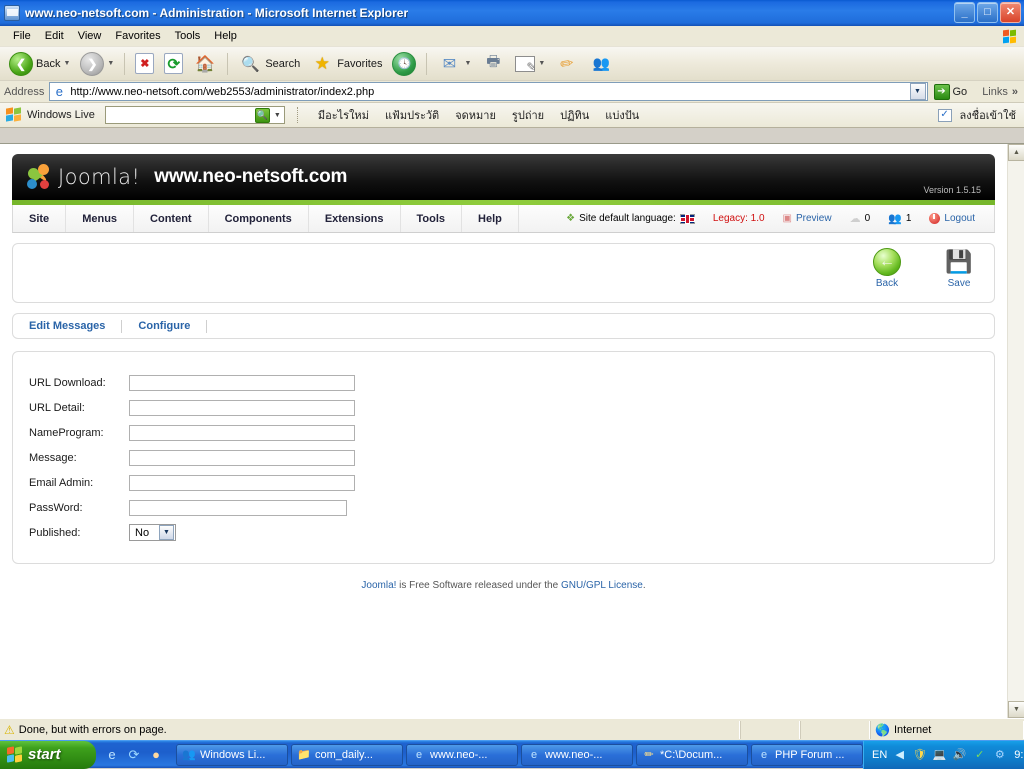 This screenshot has height=769, width=1024. What do you see at coordinates (238, 507) in the screenshot?
I see `input-password` at bounding box center [238, 507].